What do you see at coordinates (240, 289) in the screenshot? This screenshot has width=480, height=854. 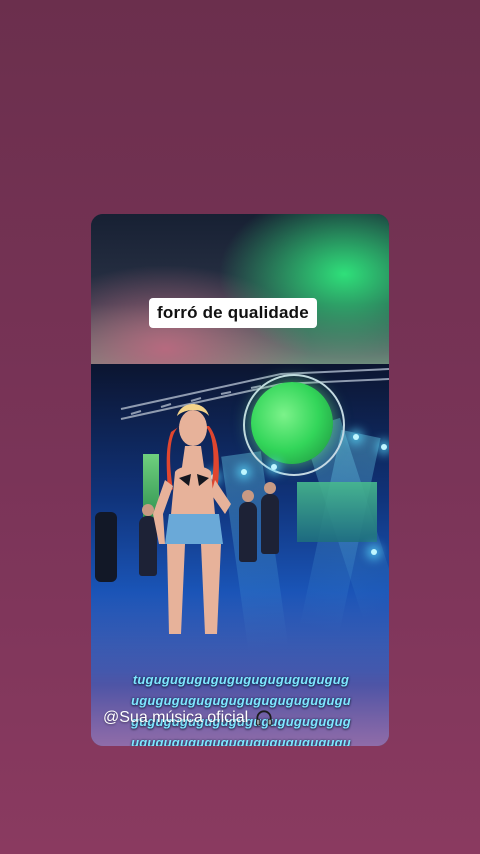 I see `caption-background: forró de qualidade` at bounding box center [240, 289].